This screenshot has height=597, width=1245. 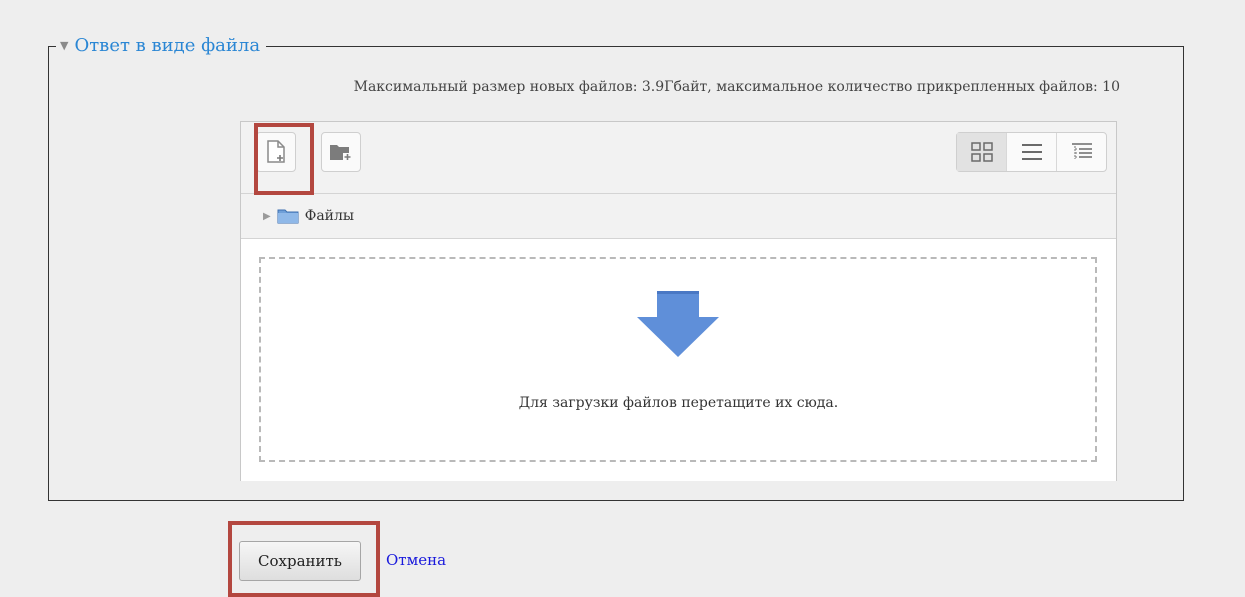 I want to click on path-bar: ▶ Файлы, so click(x=678, y=216).